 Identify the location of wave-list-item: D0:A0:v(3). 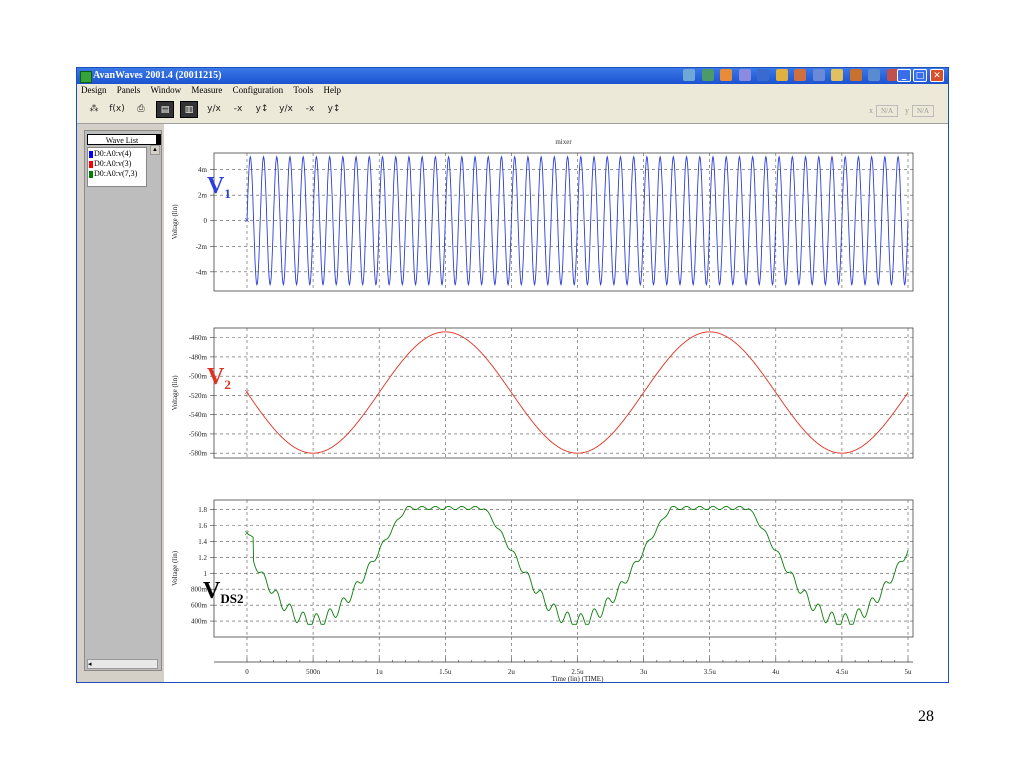
(110, 164).